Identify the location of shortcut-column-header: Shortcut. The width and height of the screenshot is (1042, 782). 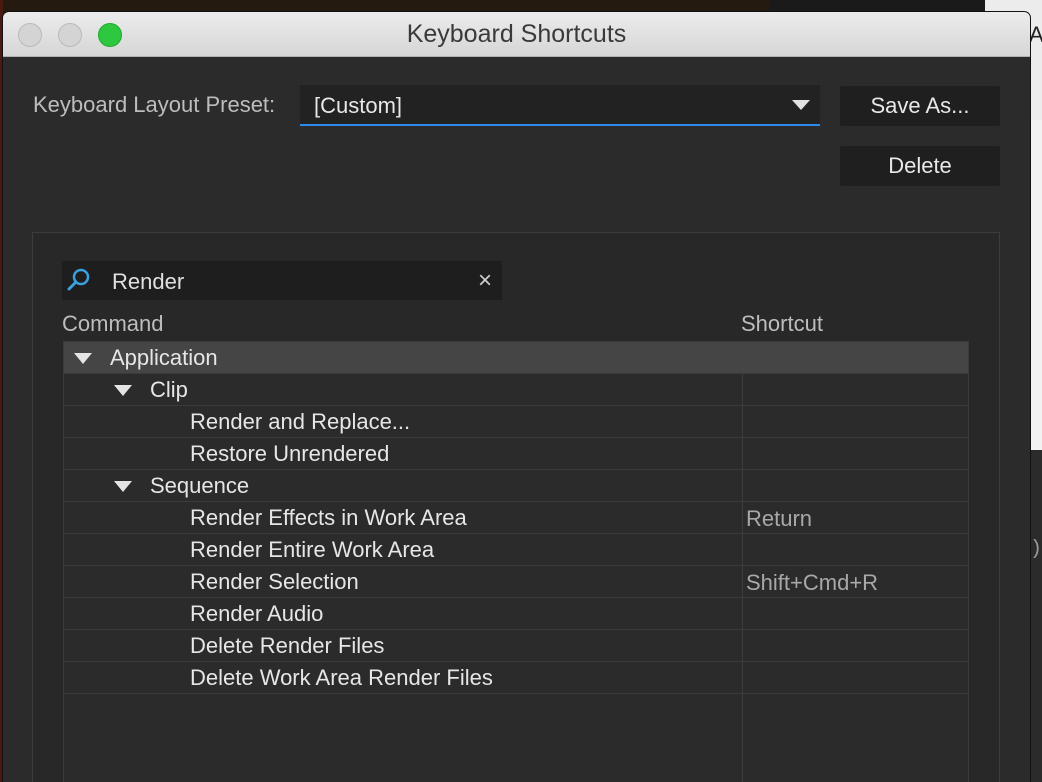
(782, 324).